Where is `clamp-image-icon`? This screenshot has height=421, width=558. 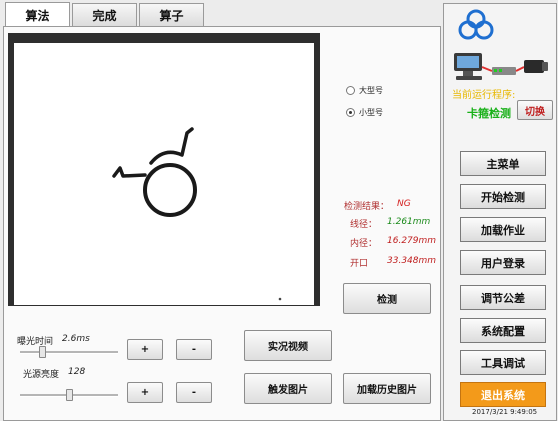
clamp-image-icon is located at coordinates (197, 214).